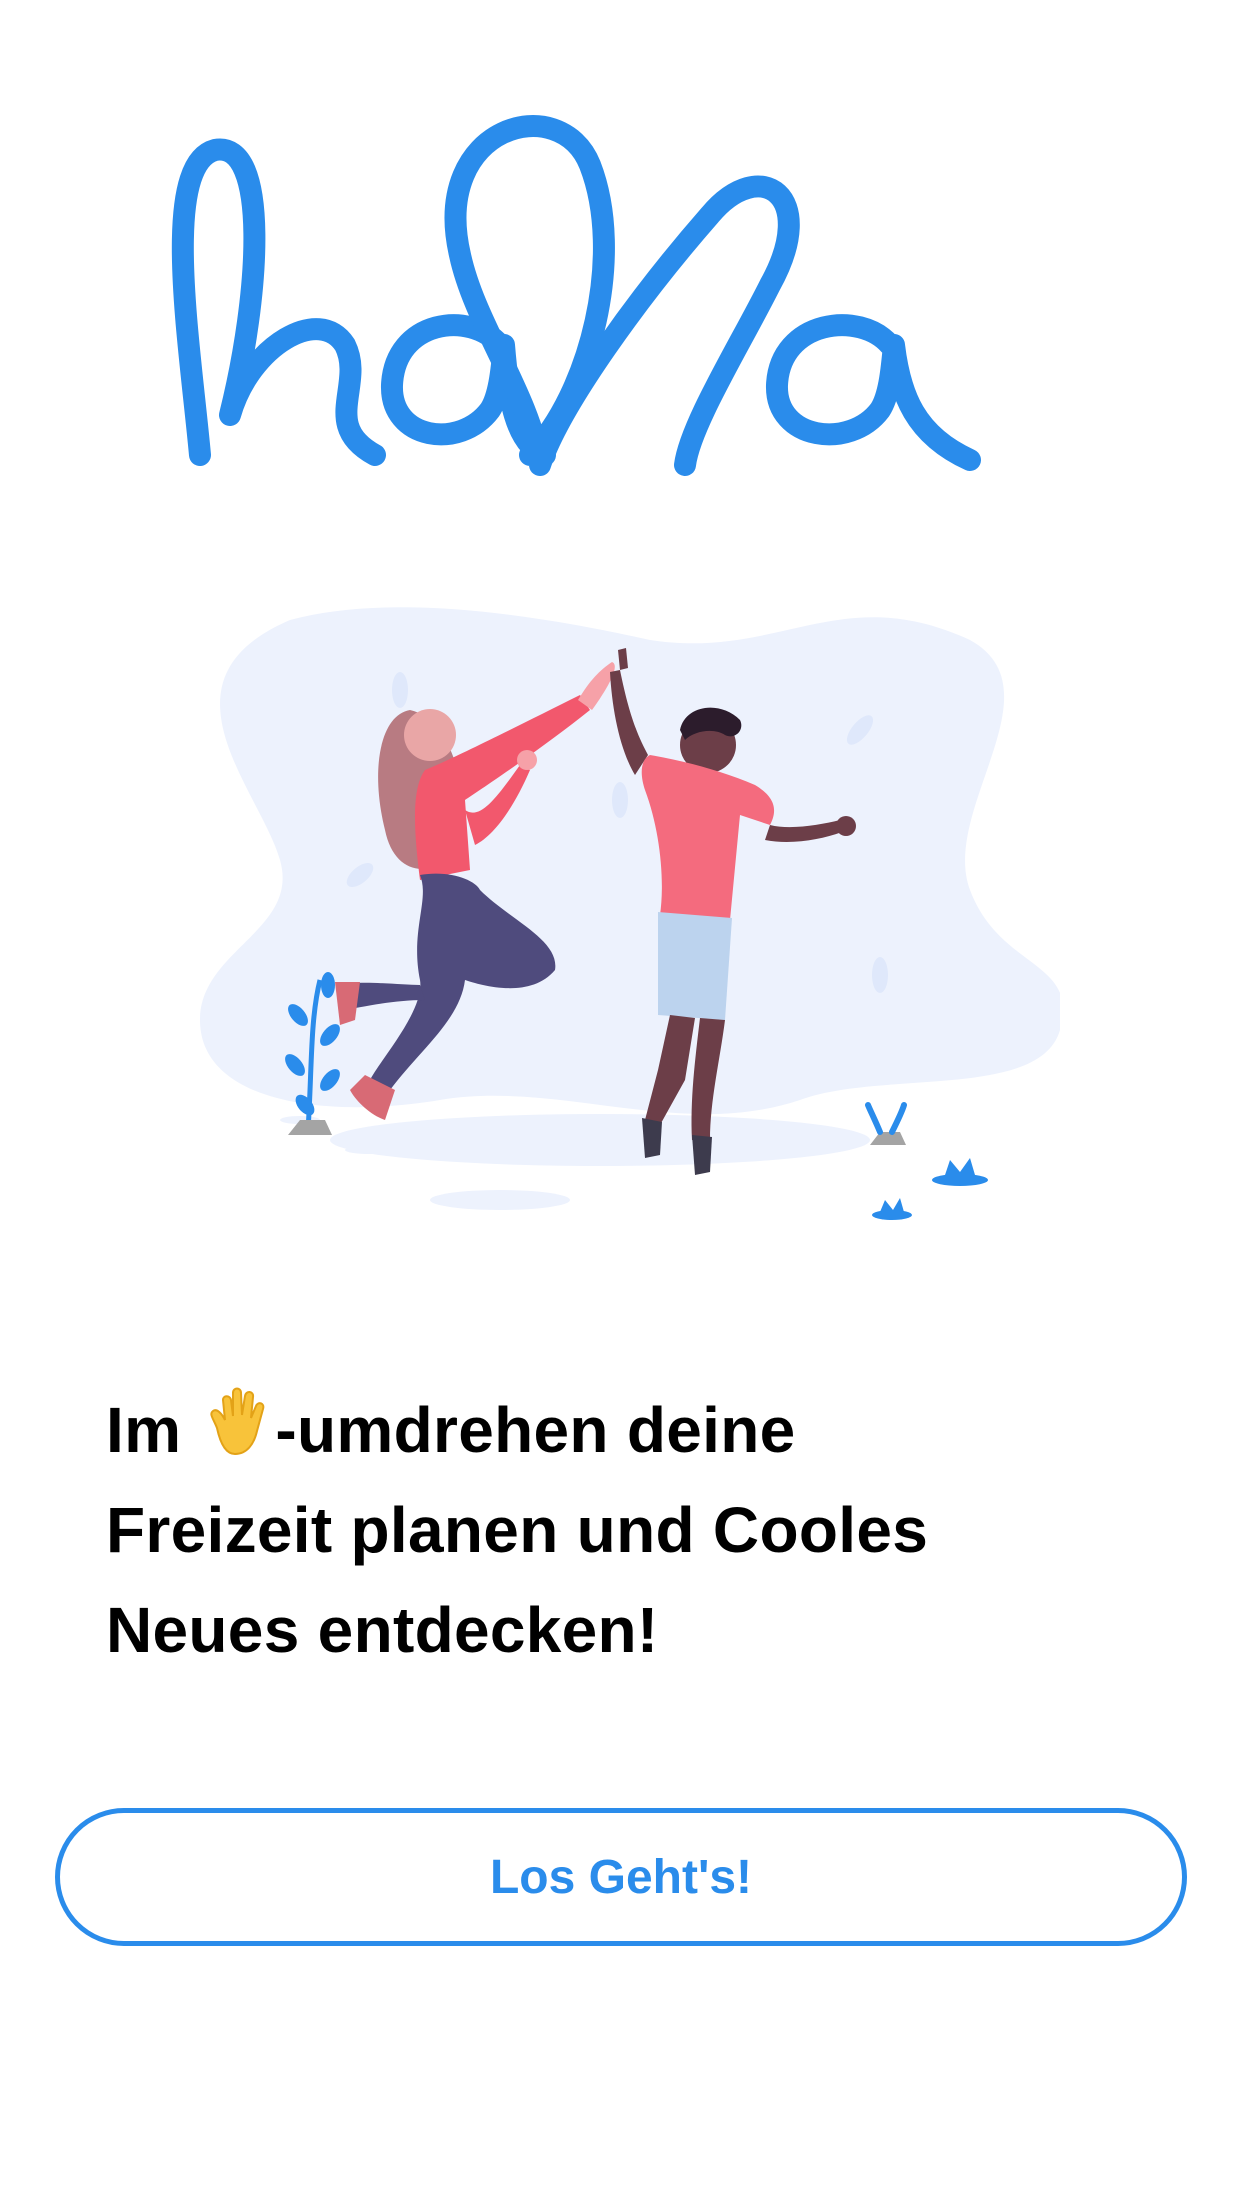 The height and width of the screenshot is (2208, 1242). What do you see at coordinates (237, 1421) in the screenshot?
I see `raised-hand-icon` at bounding box center [237, 1421].